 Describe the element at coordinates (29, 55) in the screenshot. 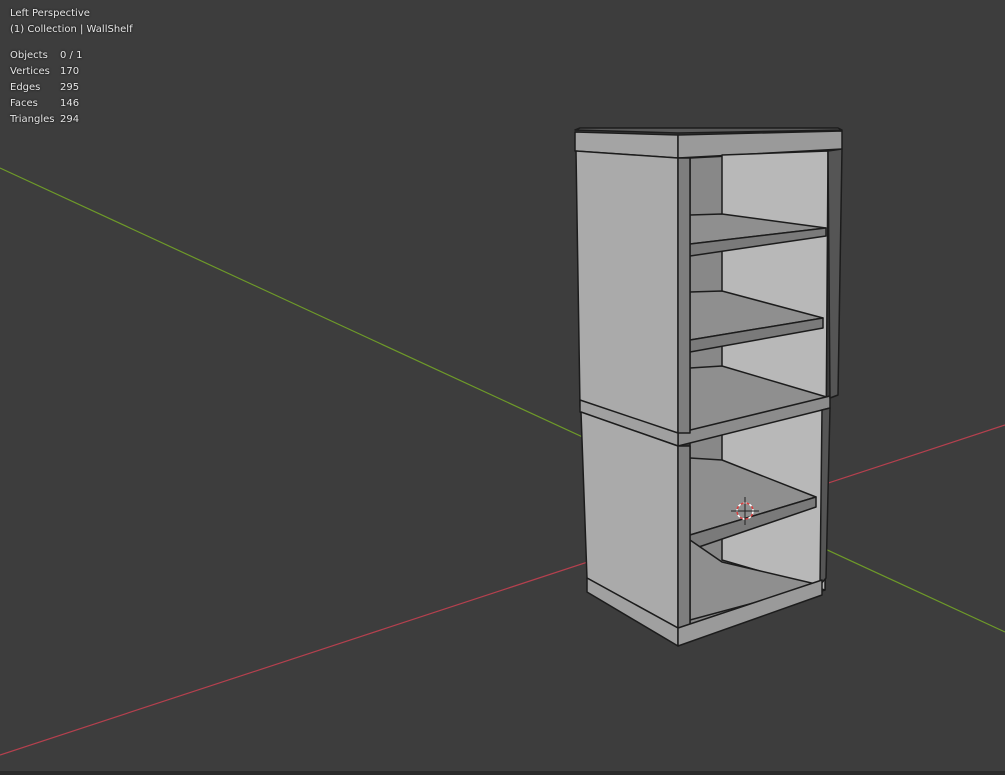

I see `stat-label: Objects` at that location.